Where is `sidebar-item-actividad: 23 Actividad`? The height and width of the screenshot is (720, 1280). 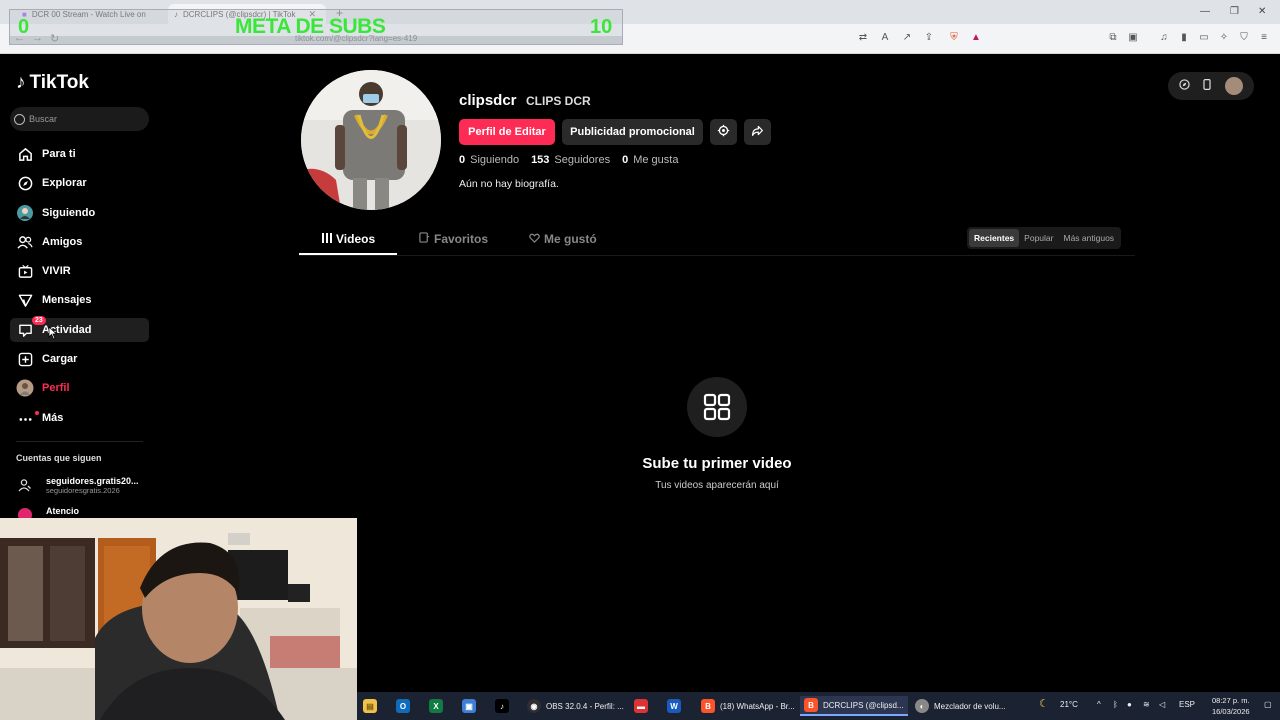 sidebar-item-actividad: 23 Actividad is located at coordinates (79, 329).